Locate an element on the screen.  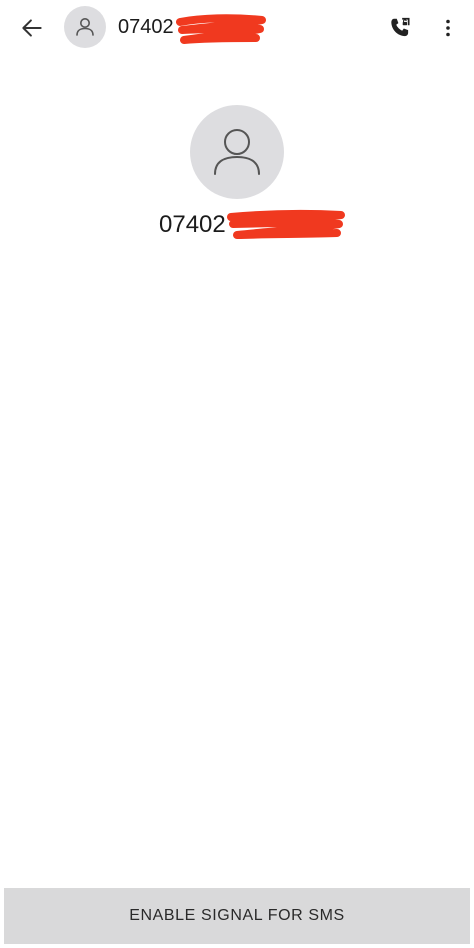
enable-signal-for-sms-label: ENABLE SIGNAL FOR SMS is located at coordinates (237, 915).